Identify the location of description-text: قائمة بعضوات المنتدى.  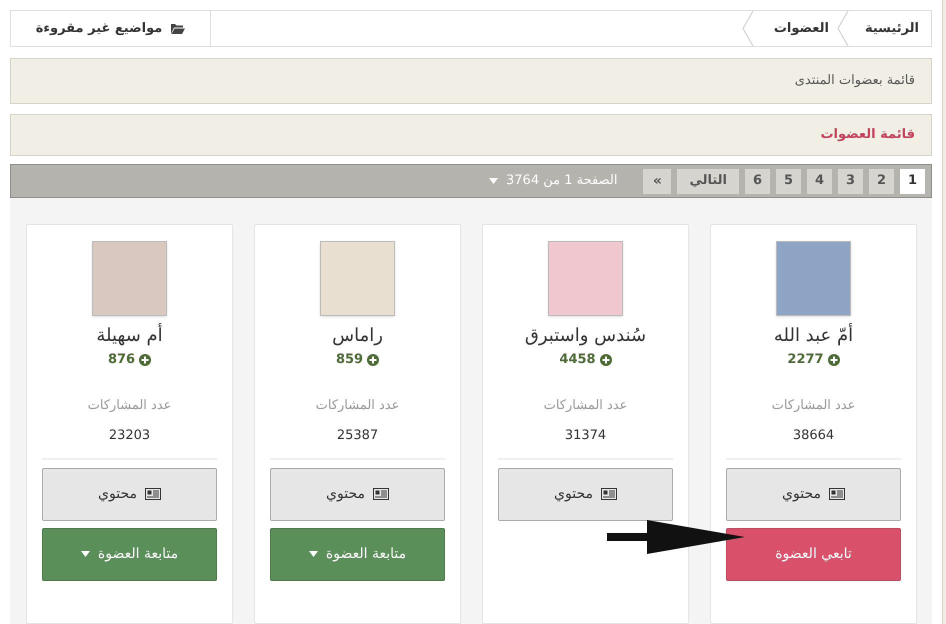
(854, 81).